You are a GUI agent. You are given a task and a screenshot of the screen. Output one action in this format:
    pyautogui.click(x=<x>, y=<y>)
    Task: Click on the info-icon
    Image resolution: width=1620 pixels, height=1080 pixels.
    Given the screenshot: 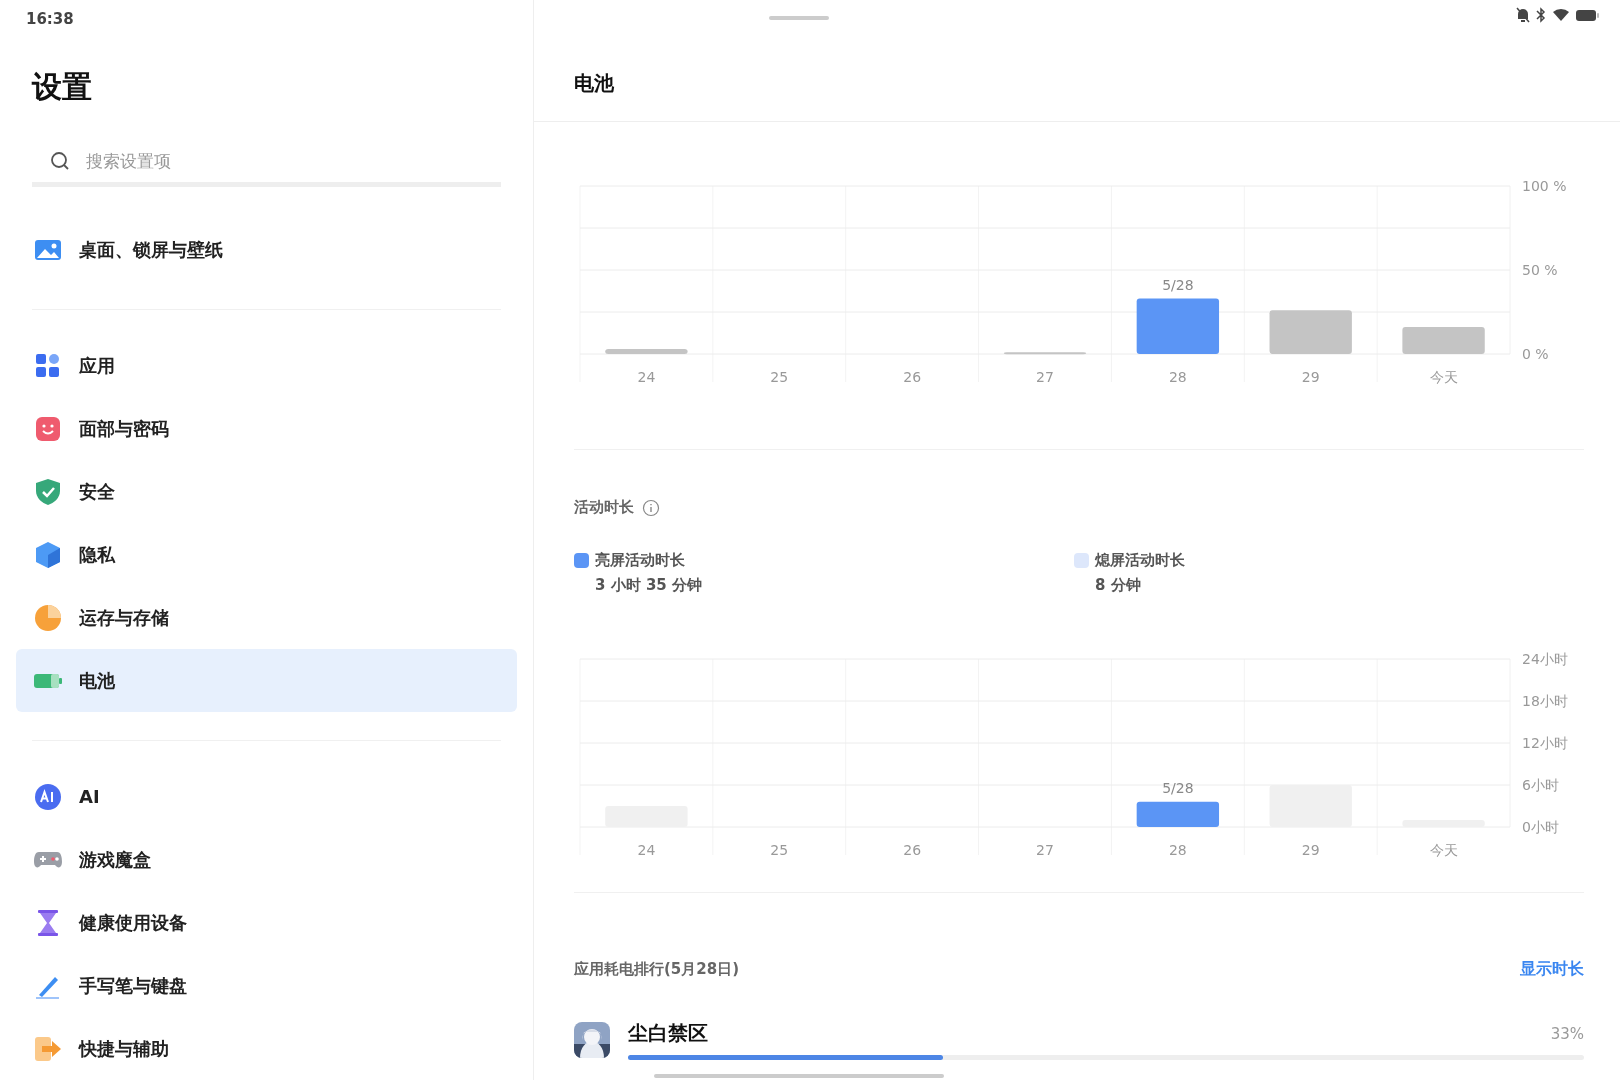 What is the action you would take?
    pyautogui.click(x=651, y=507)
    